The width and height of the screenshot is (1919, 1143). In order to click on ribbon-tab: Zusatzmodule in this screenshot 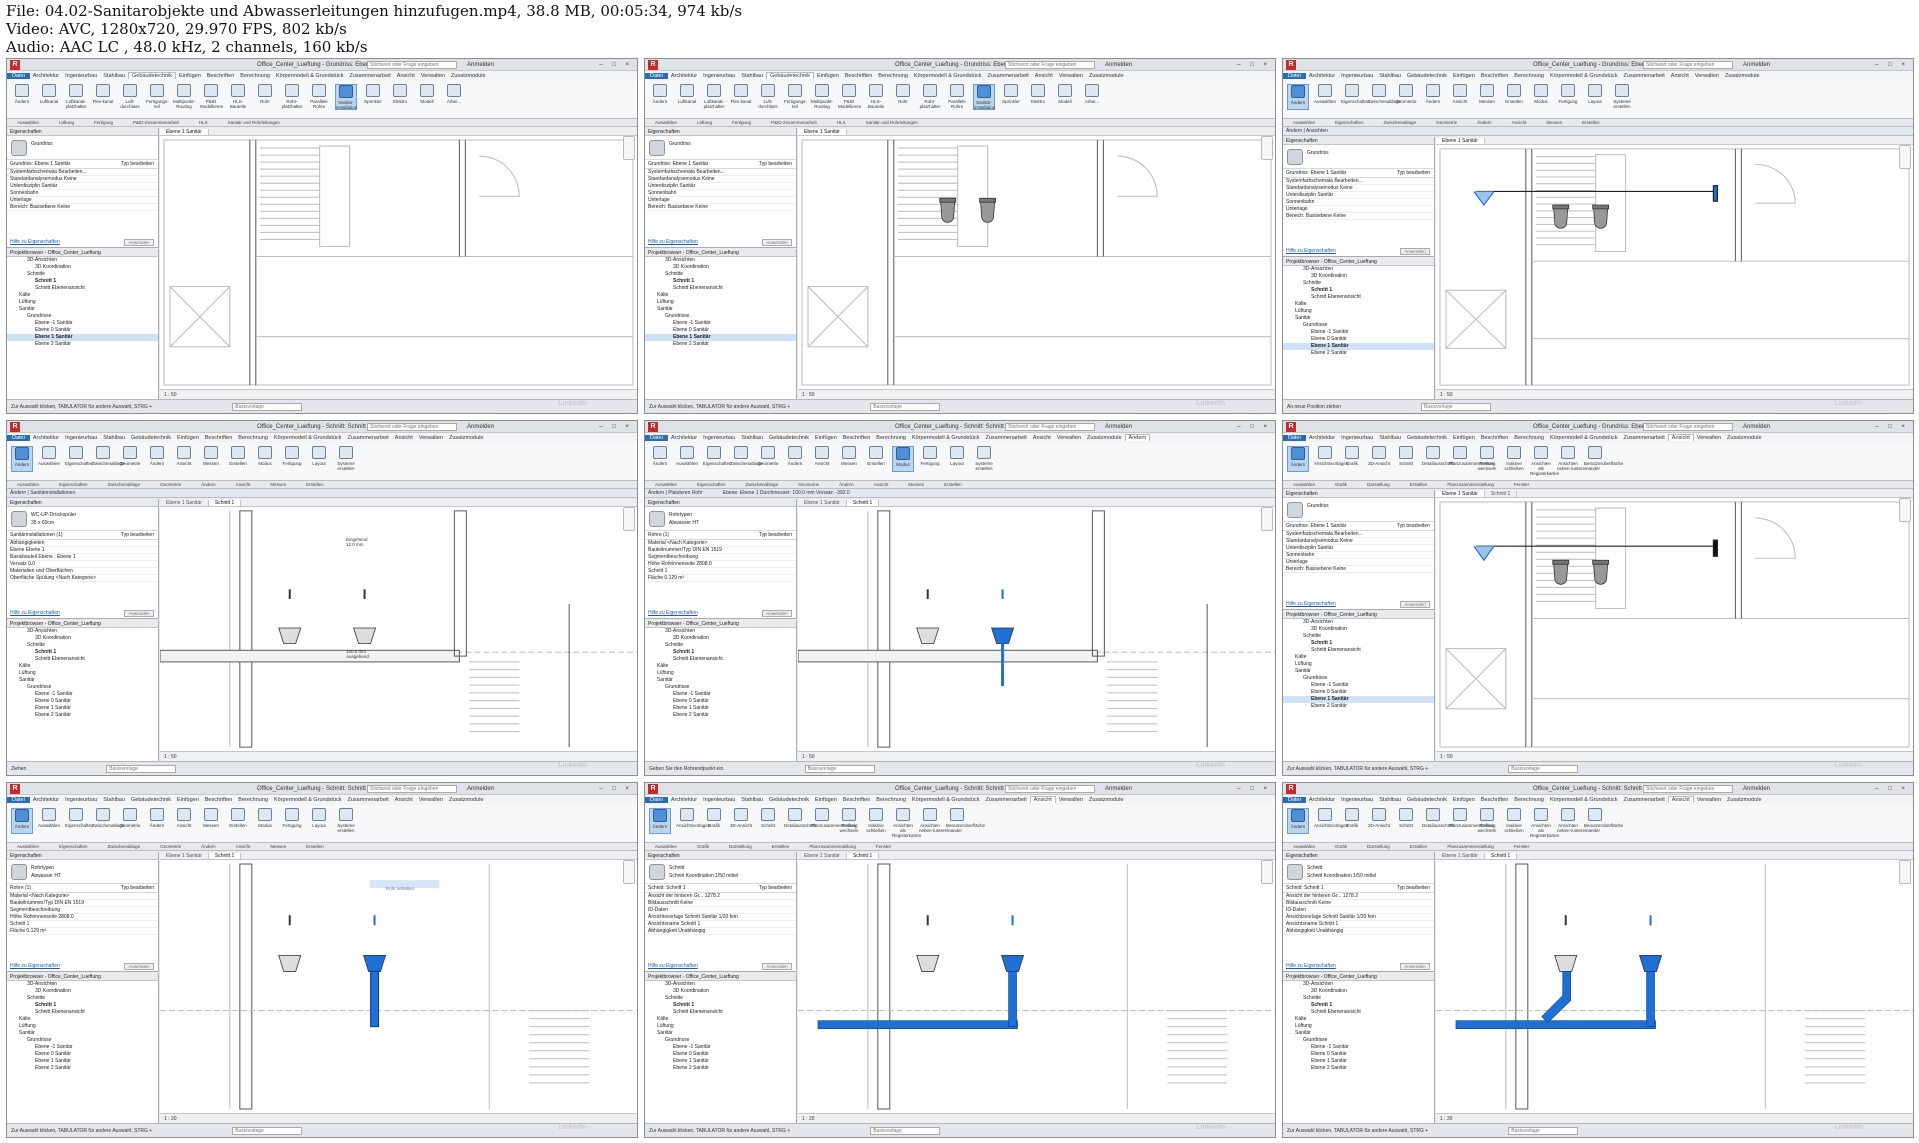, I will do `click(466, 800)`.